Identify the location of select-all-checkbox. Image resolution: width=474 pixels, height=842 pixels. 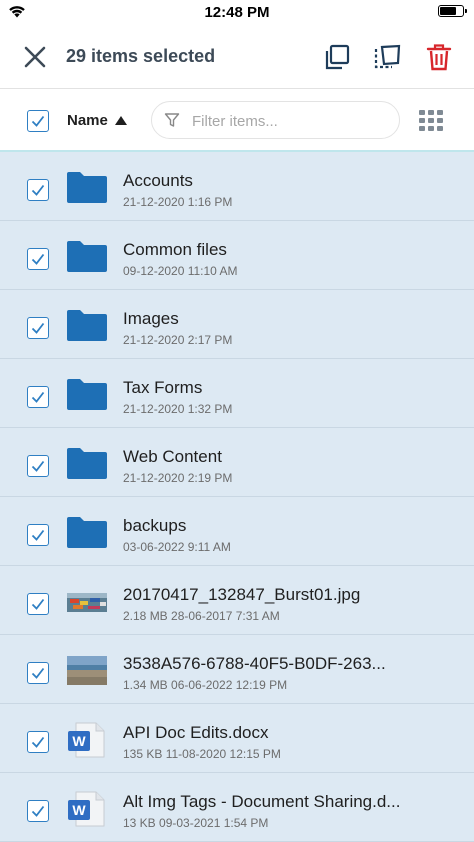
(38, 121).